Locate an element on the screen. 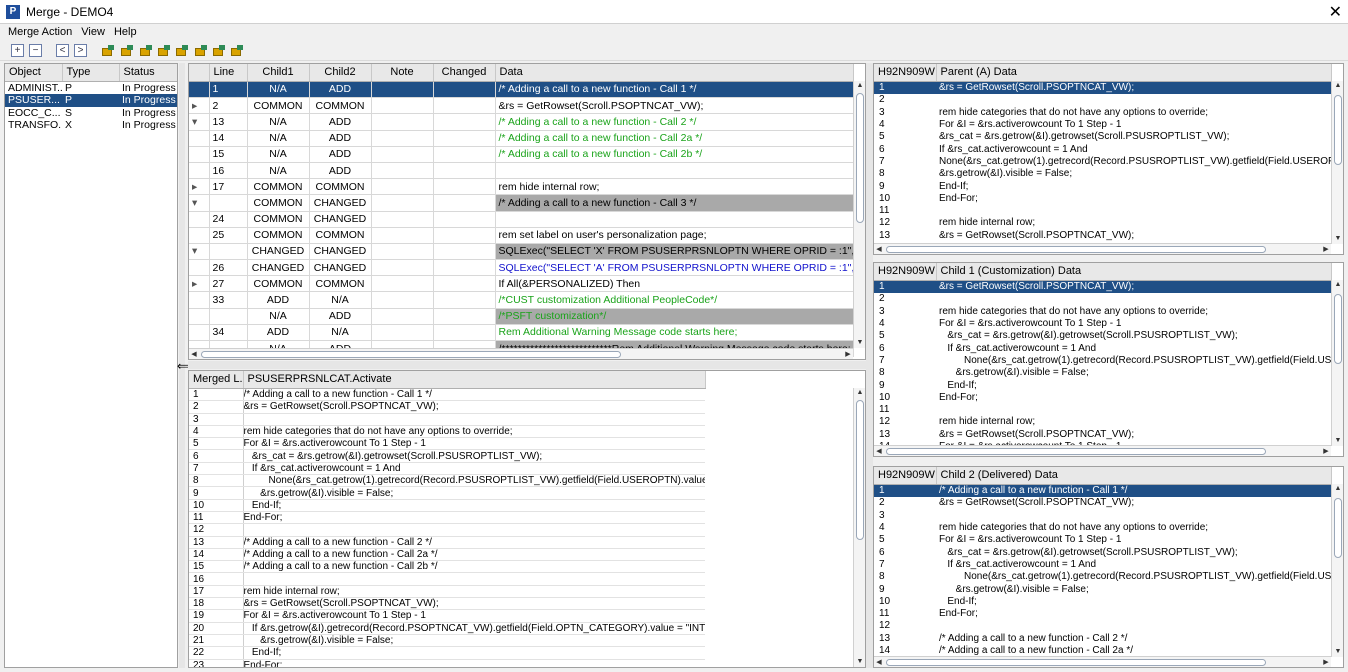  compare-vertical-scrollbar: ▲ ▼ is located at coordinates (859, 214).